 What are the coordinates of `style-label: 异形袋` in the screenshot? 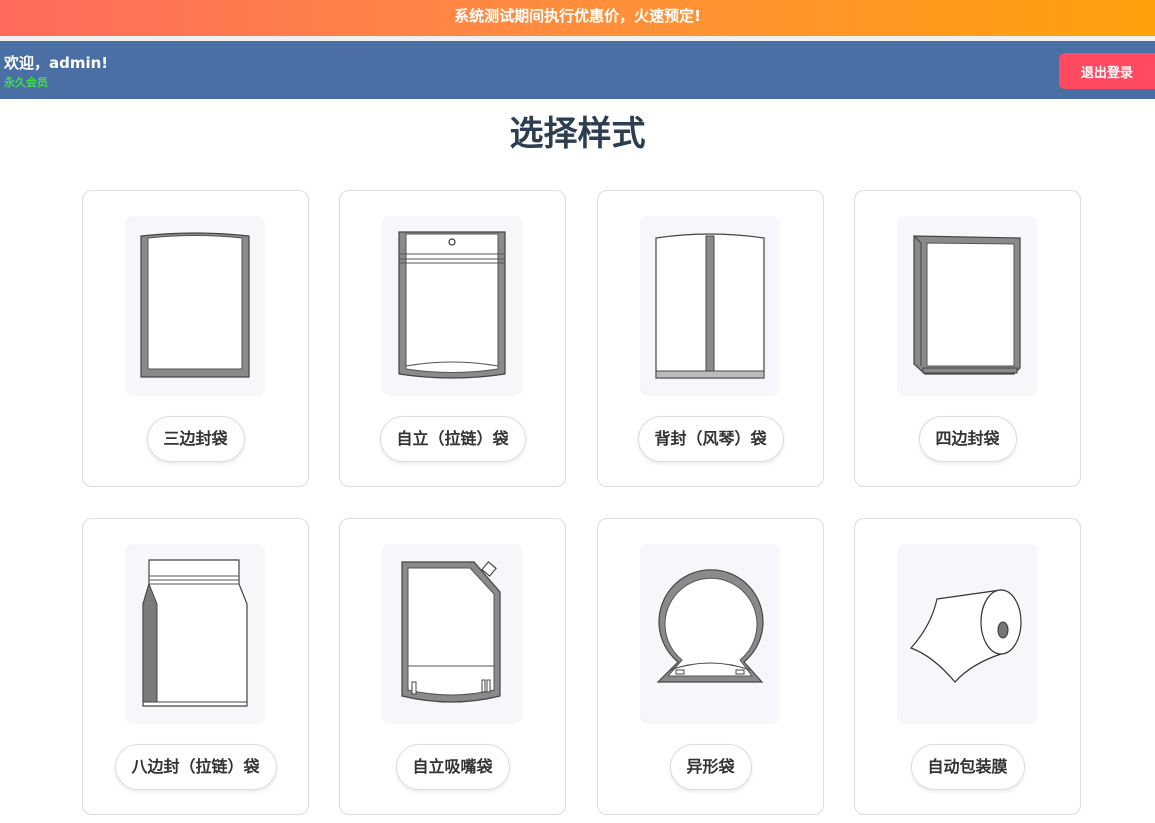 It's located at (710, 767).